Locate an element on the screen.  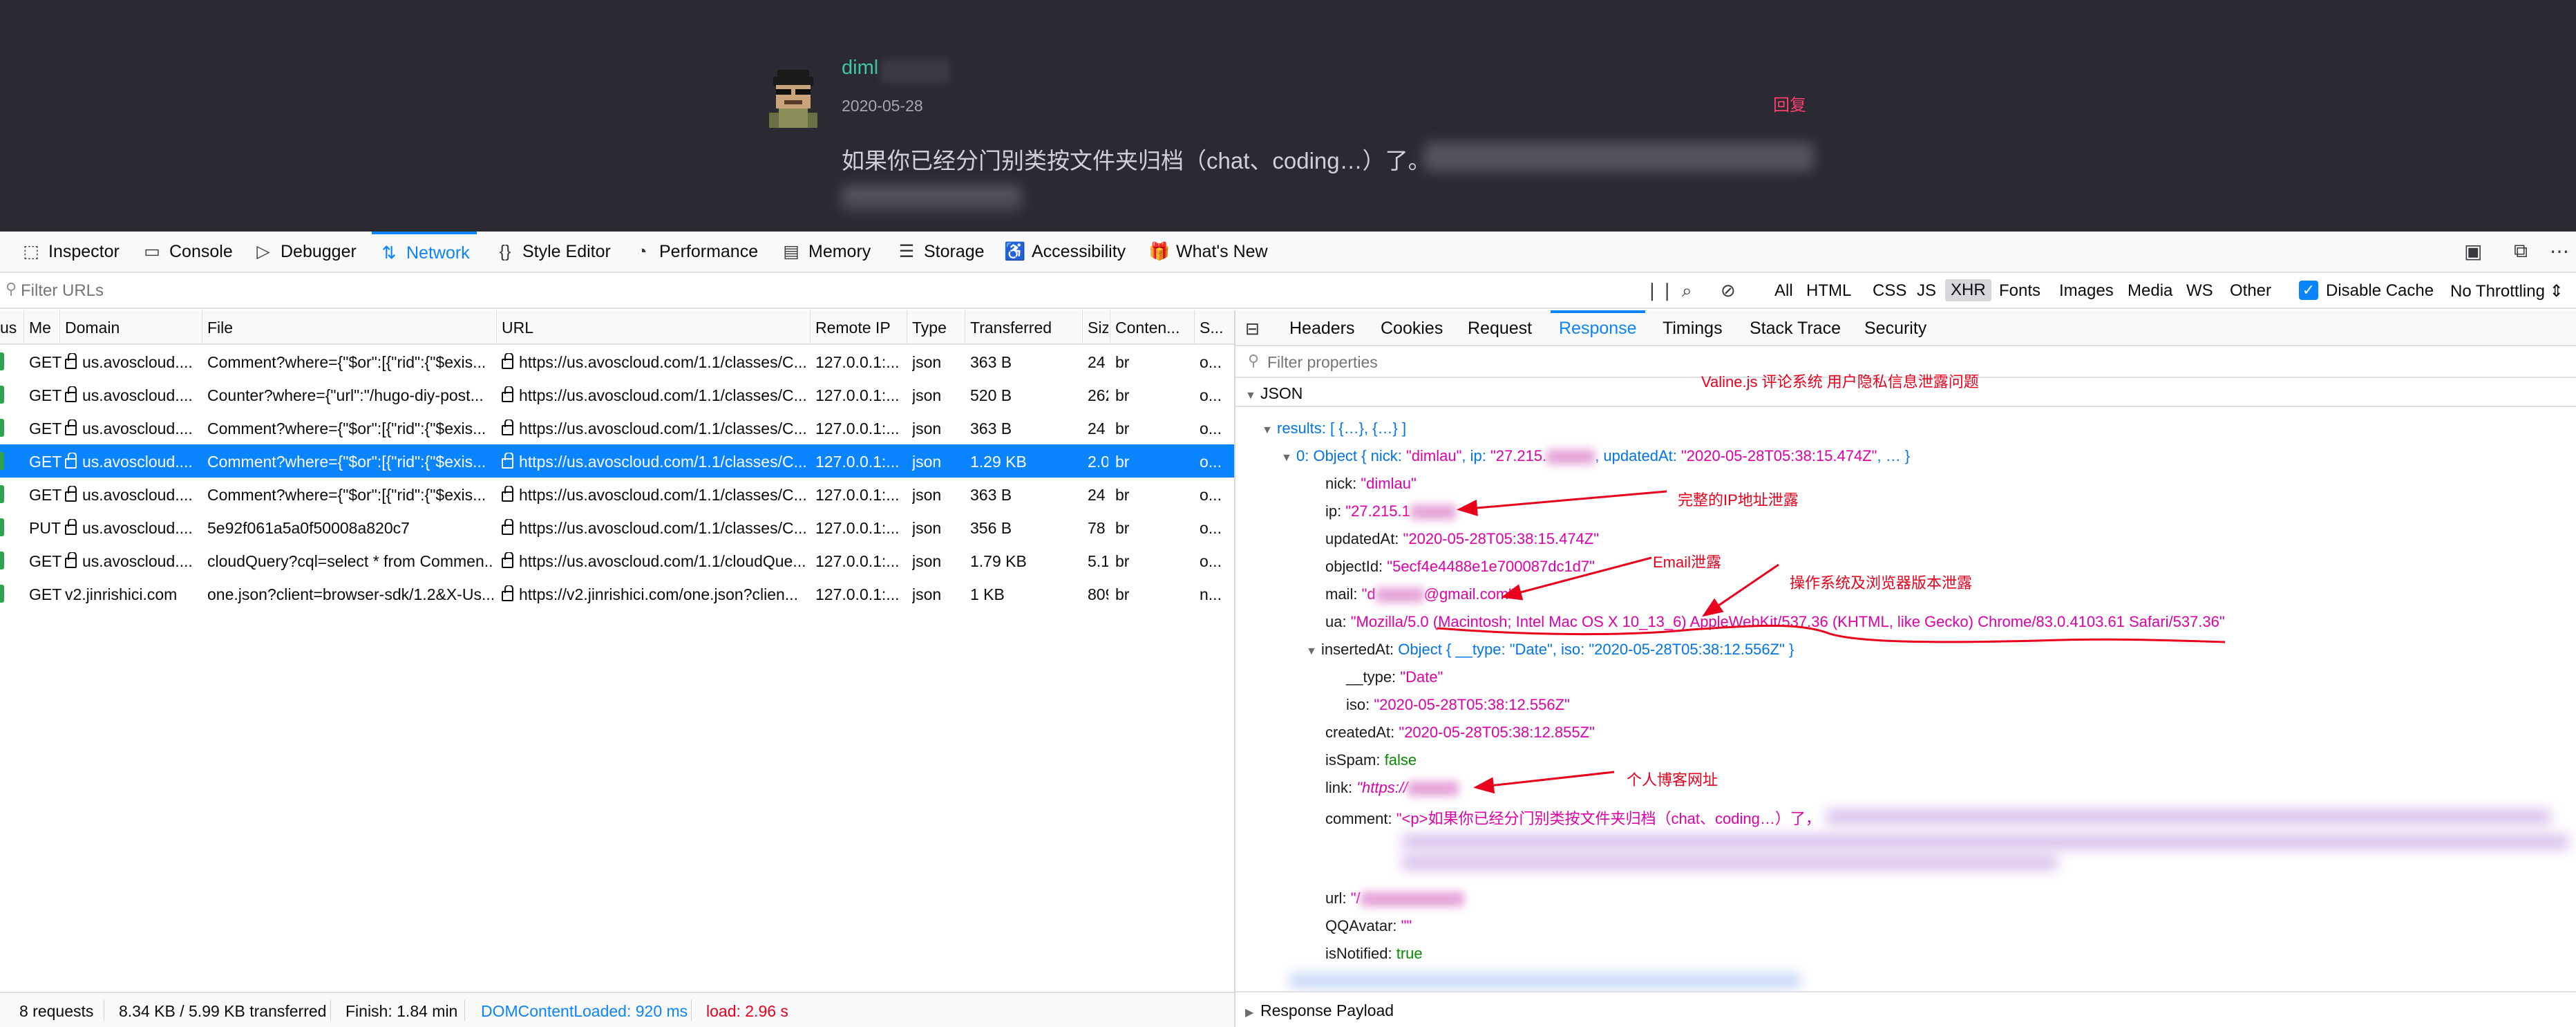
type-filter-ws: WS is located at coordinates (2199, 291).